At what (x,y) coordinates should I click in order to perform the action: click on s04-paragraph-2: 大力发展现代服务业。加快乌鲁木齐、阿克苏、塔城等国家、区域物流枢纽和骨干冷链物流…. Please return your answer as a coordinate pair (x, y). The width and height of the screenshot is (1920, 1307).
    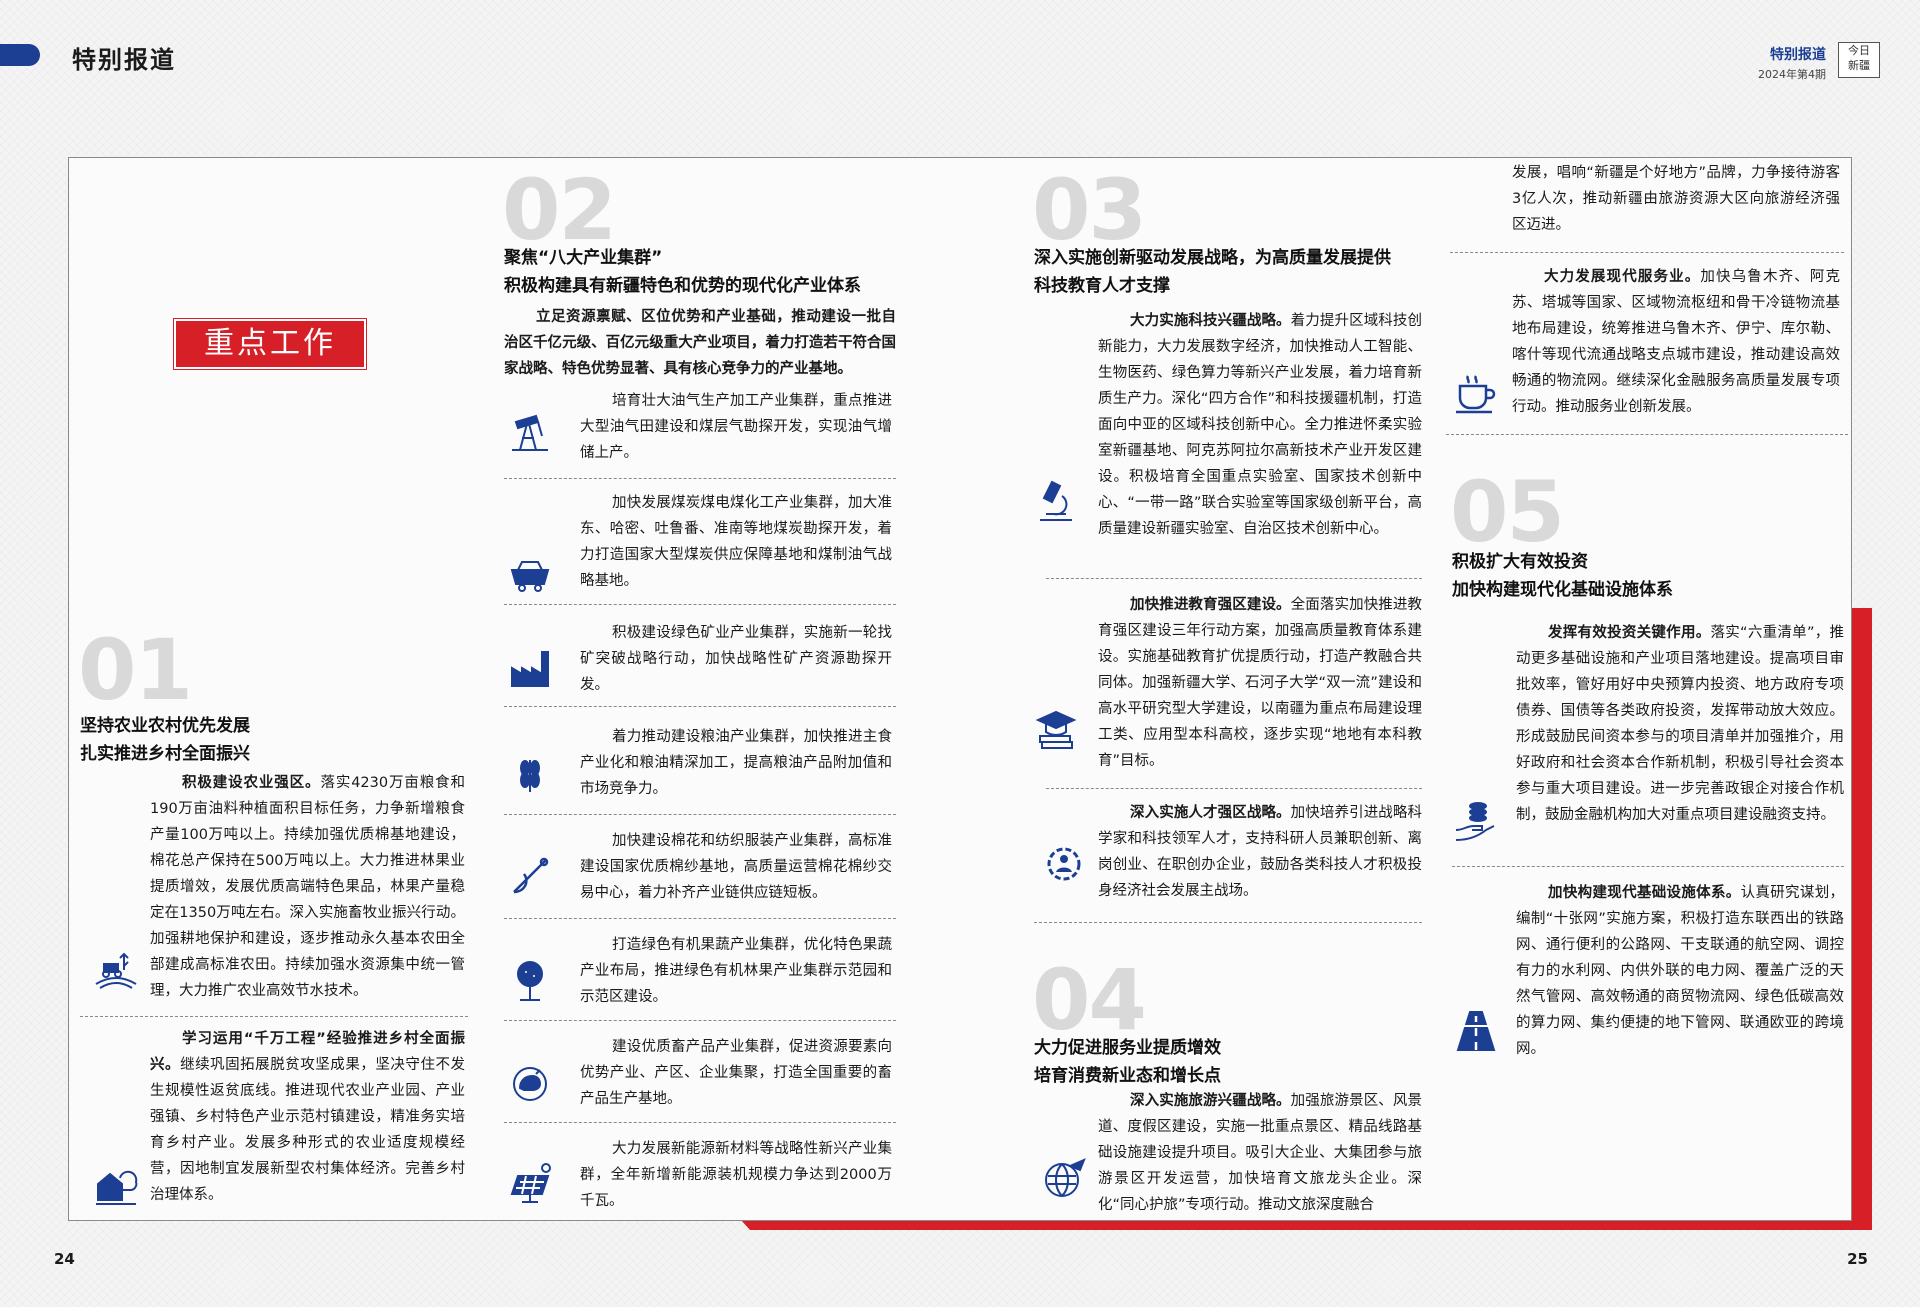
    Looking at the image, I should click on (1676, 342).